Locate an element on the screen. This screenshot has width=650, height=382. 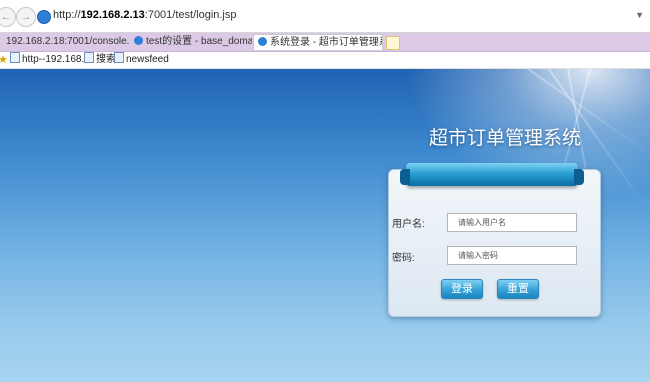
forward-arrow-icon: → is located at coordinates (26, 17).